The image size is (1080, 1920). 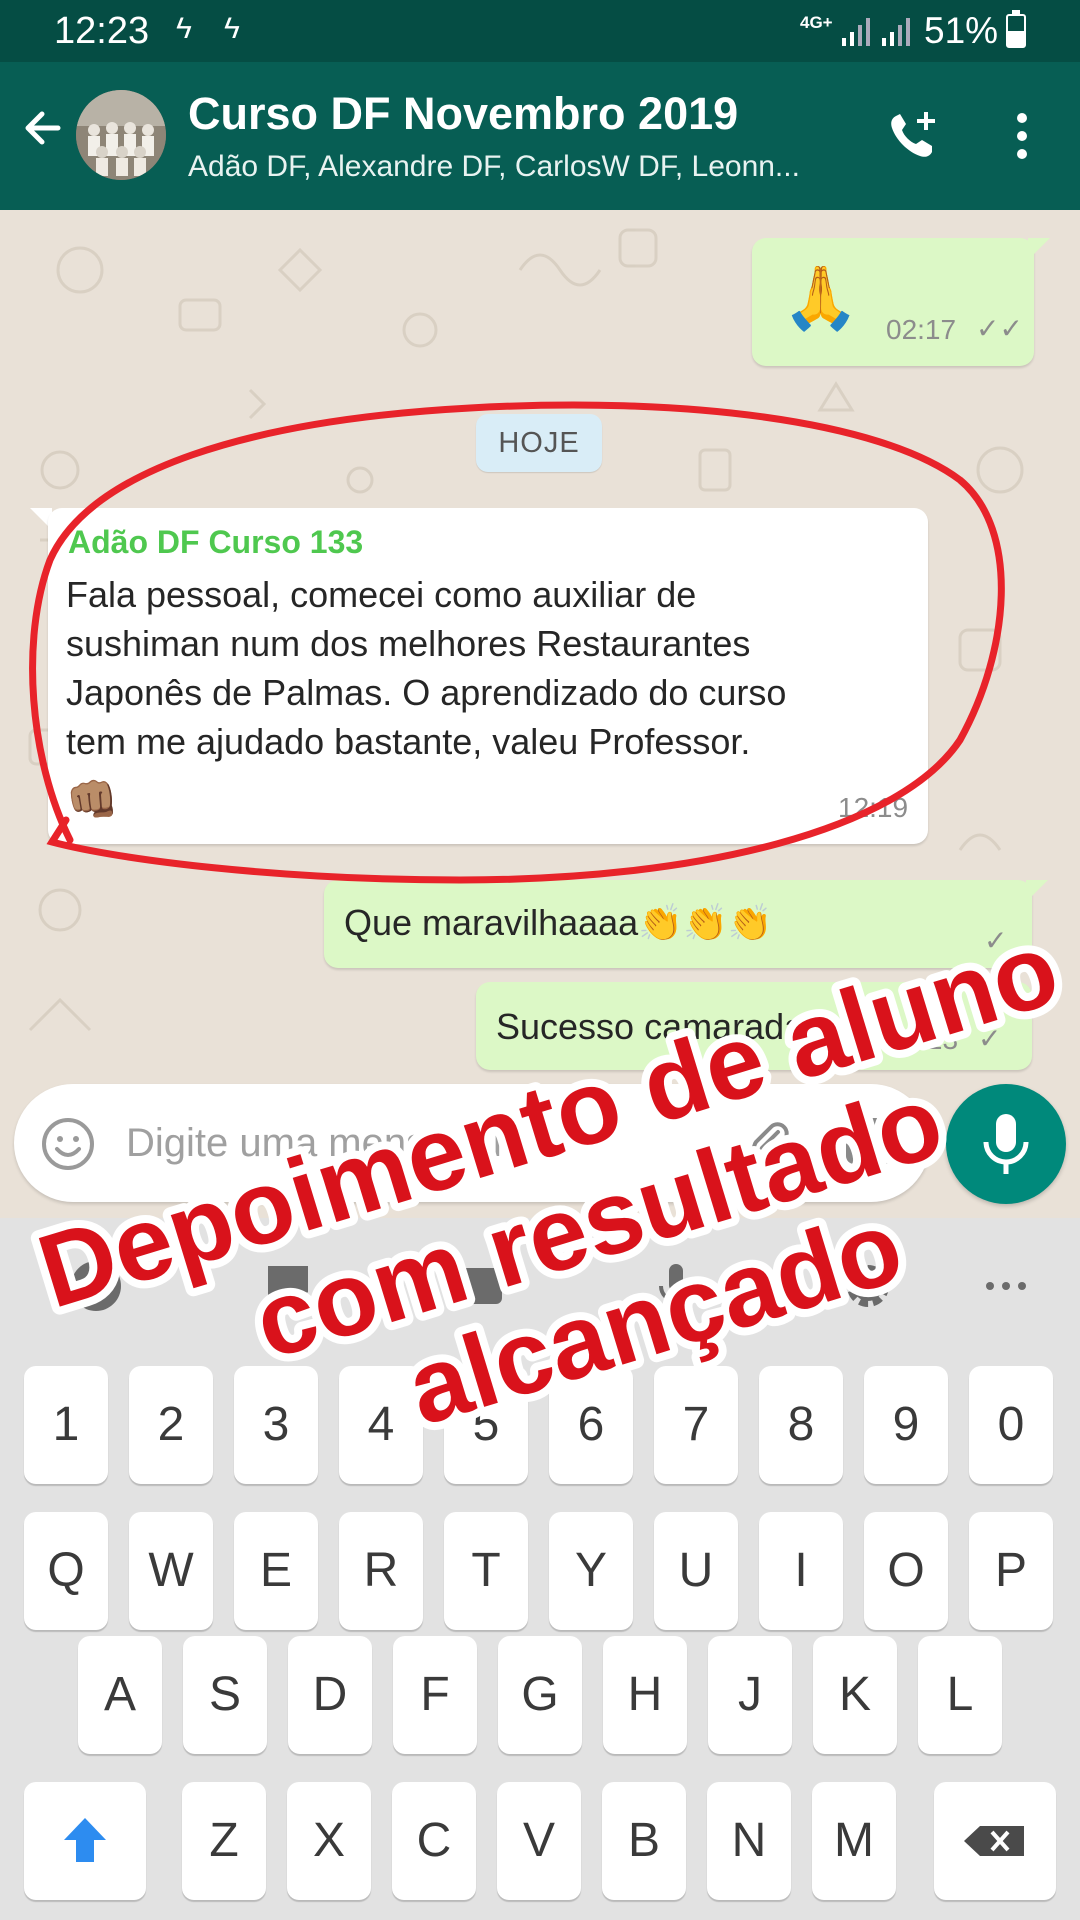 I want to click on microphone-icon, so click(x=1006, y=1144).